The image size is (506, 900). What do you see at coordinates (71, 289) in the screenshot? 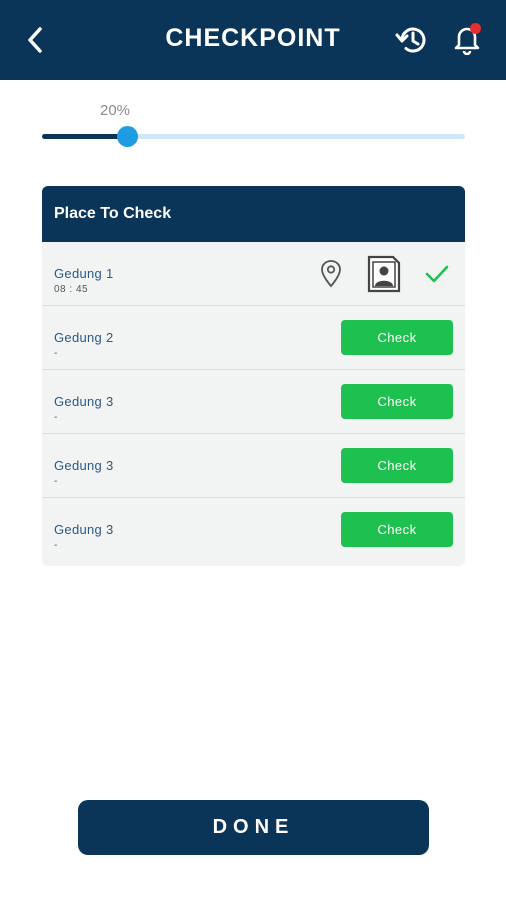
I see `place-time: 08 : 45` at bounding box center [71, 289].